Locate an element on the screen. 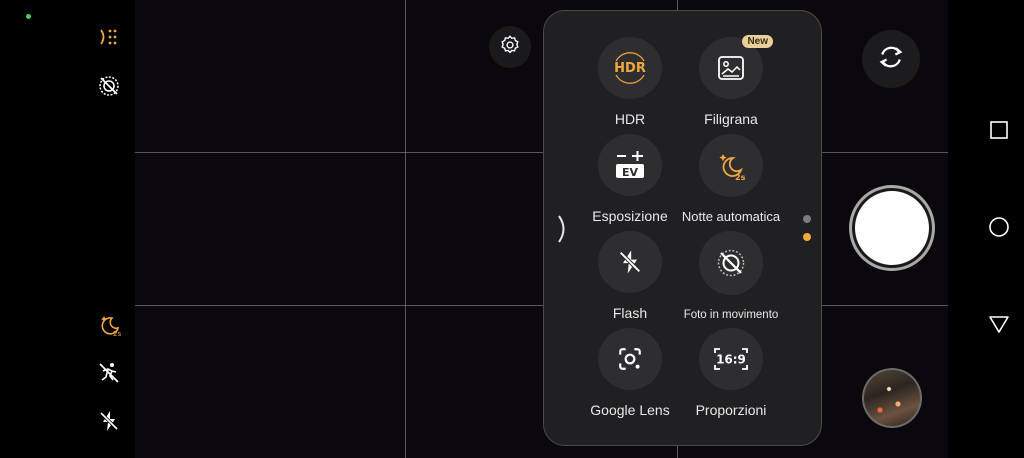 The image size is (1024, 458). camera-switch-icon is located at coordinates (891, 59).